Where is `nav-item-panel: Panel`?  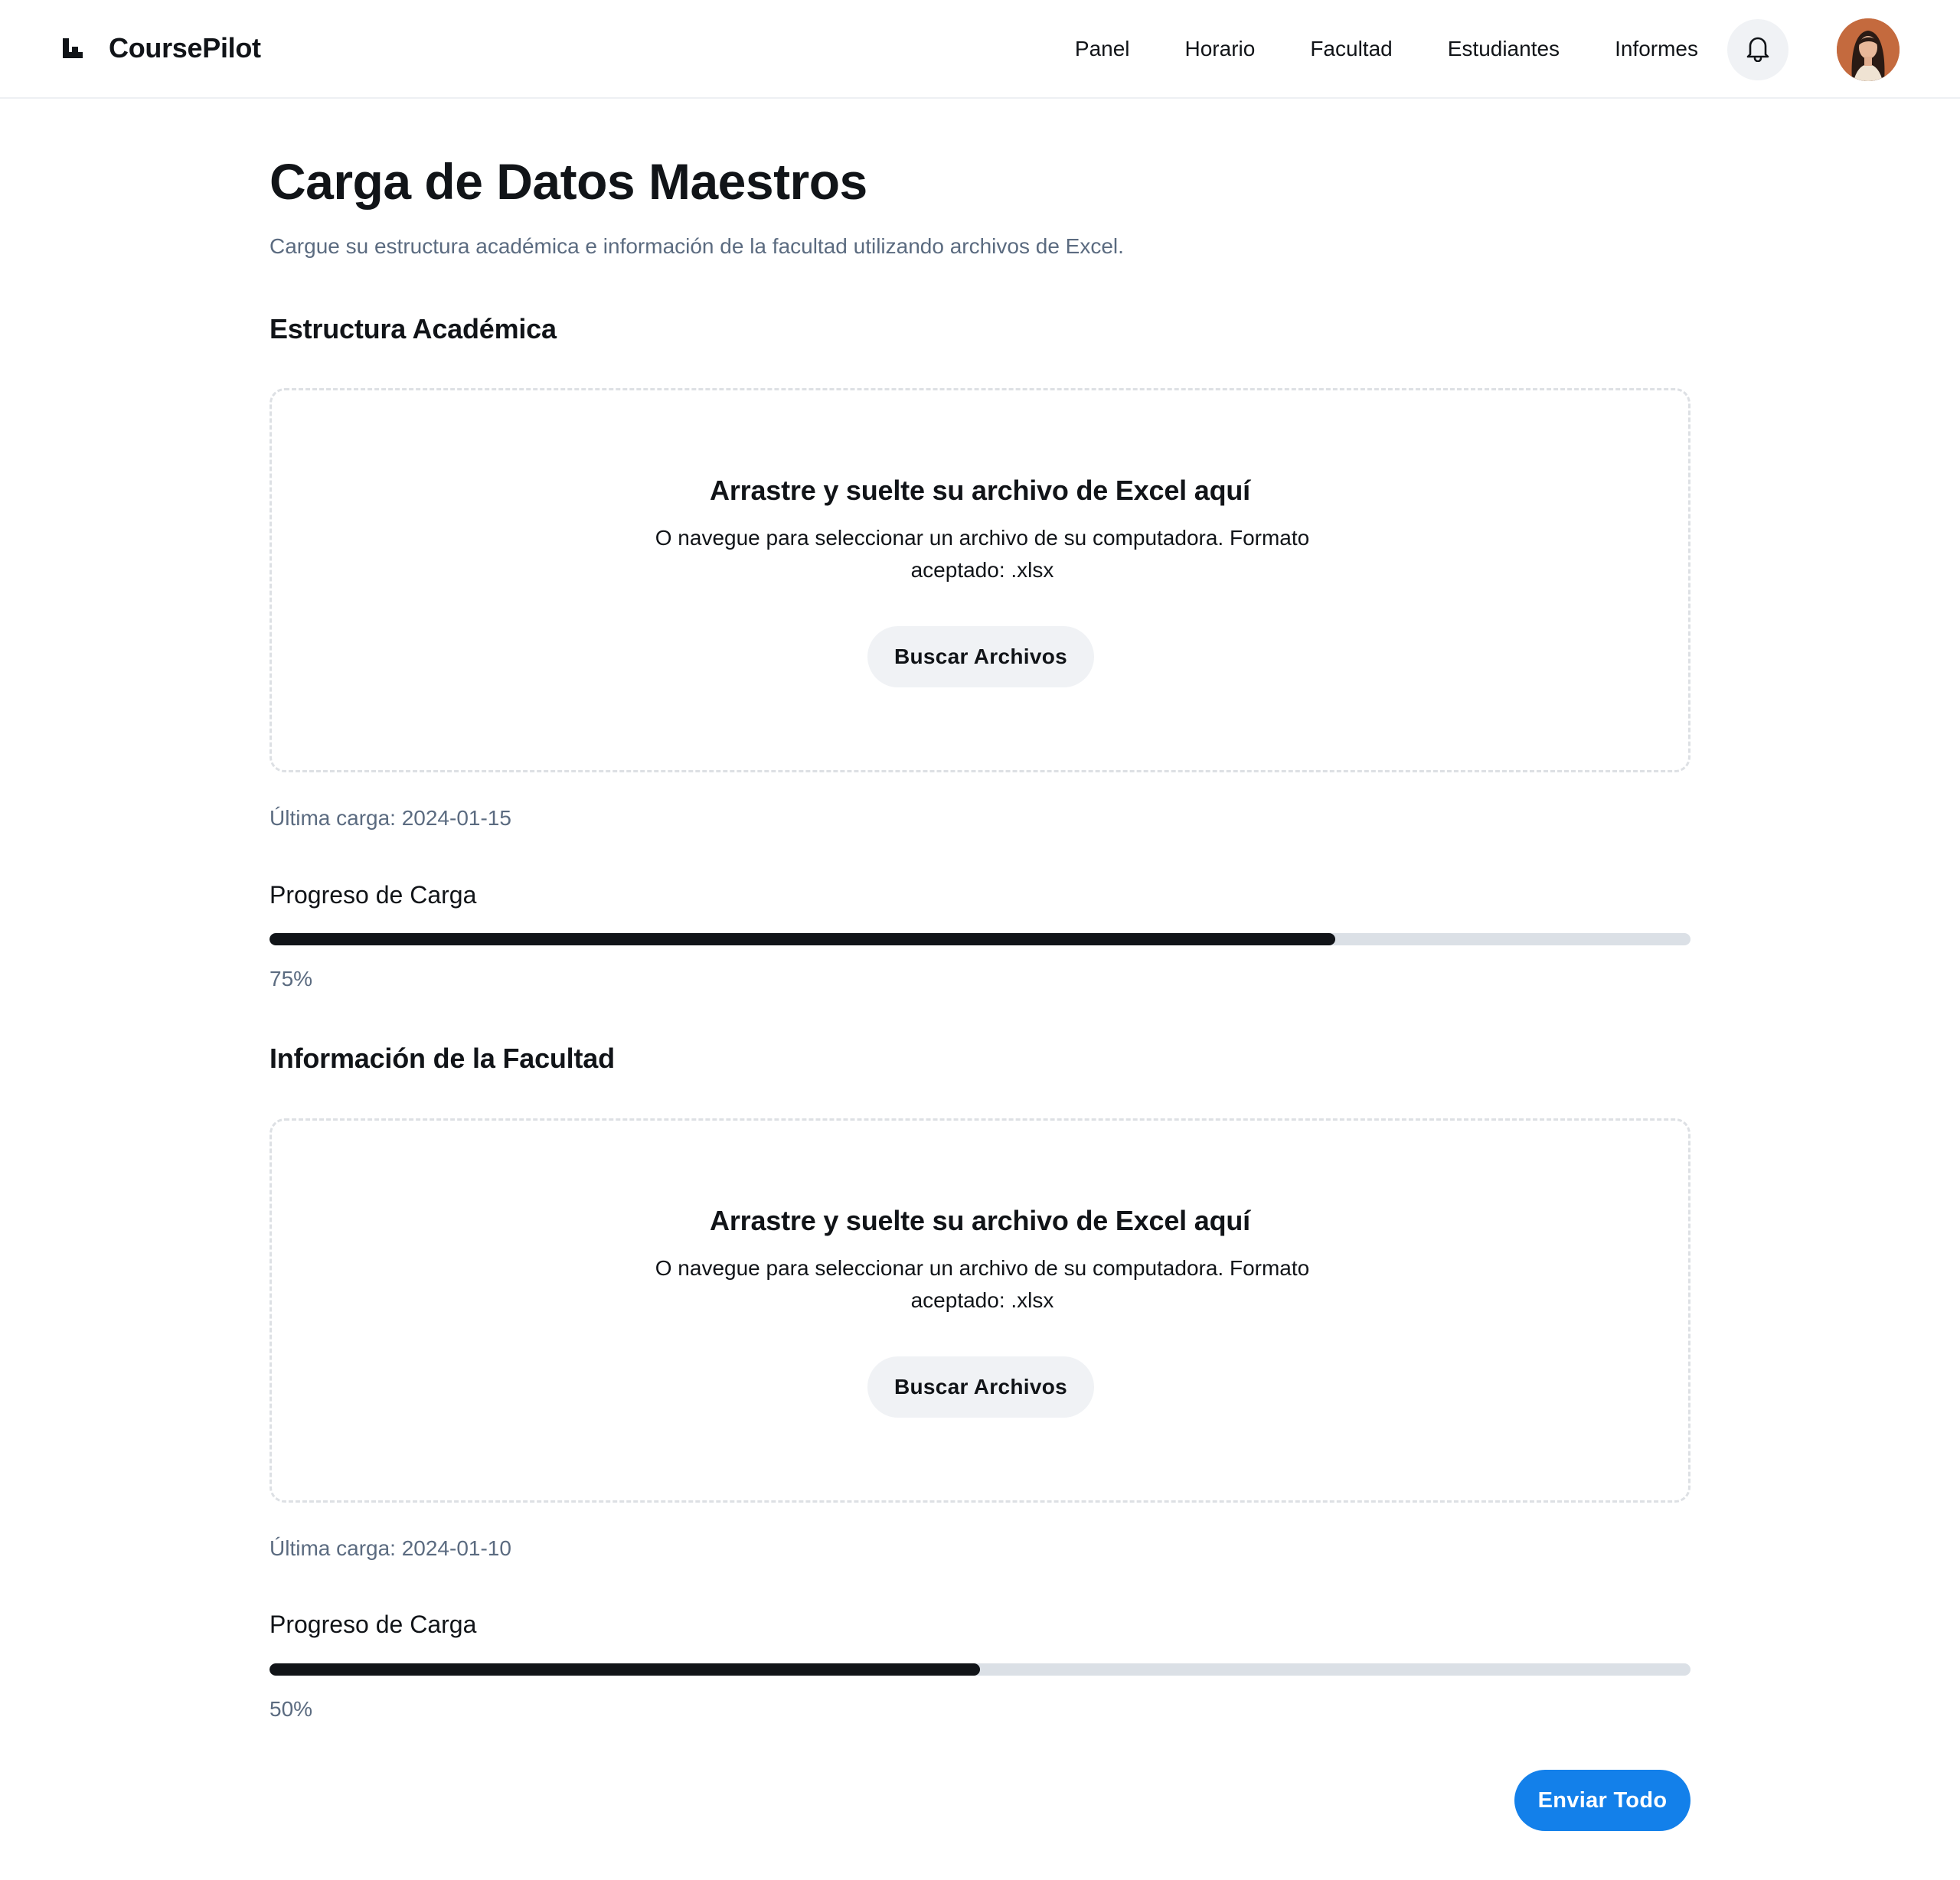
nav-item-panel: Panel is located at coordinates (1102, 49).